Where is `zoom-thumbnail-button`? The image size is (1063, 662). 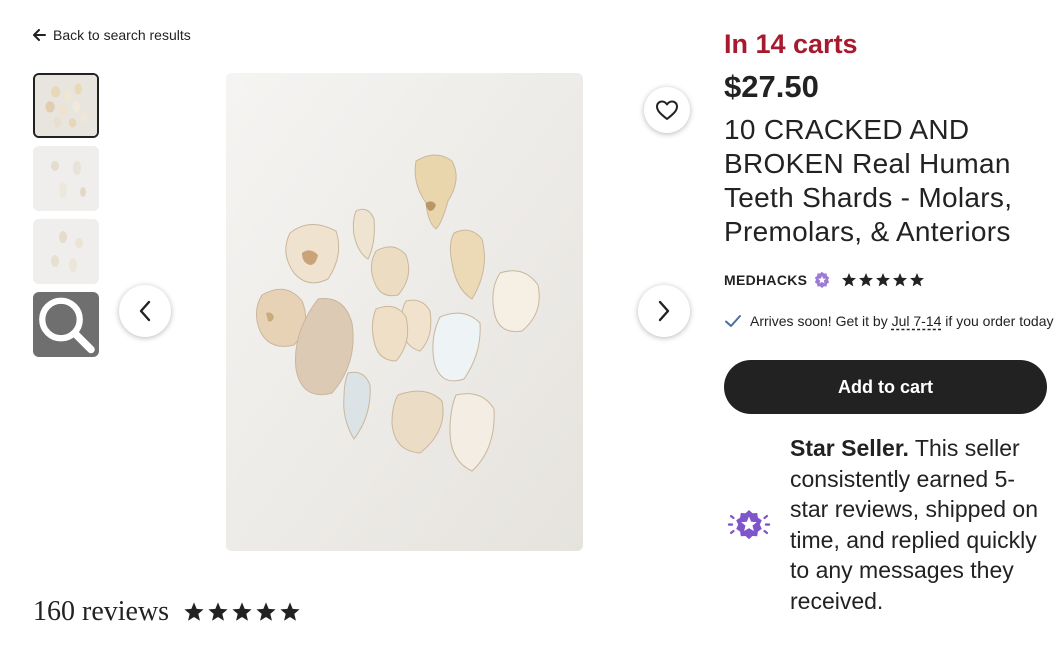
zoom-thumbnail-button is located at coordinates (66, 324).